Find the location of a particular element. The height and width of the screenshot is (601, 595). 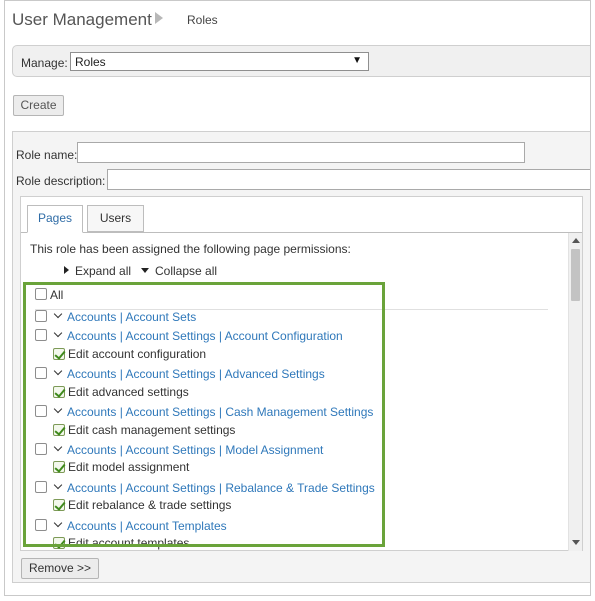

scroll-down-icon is located at coordinates (576, 542).